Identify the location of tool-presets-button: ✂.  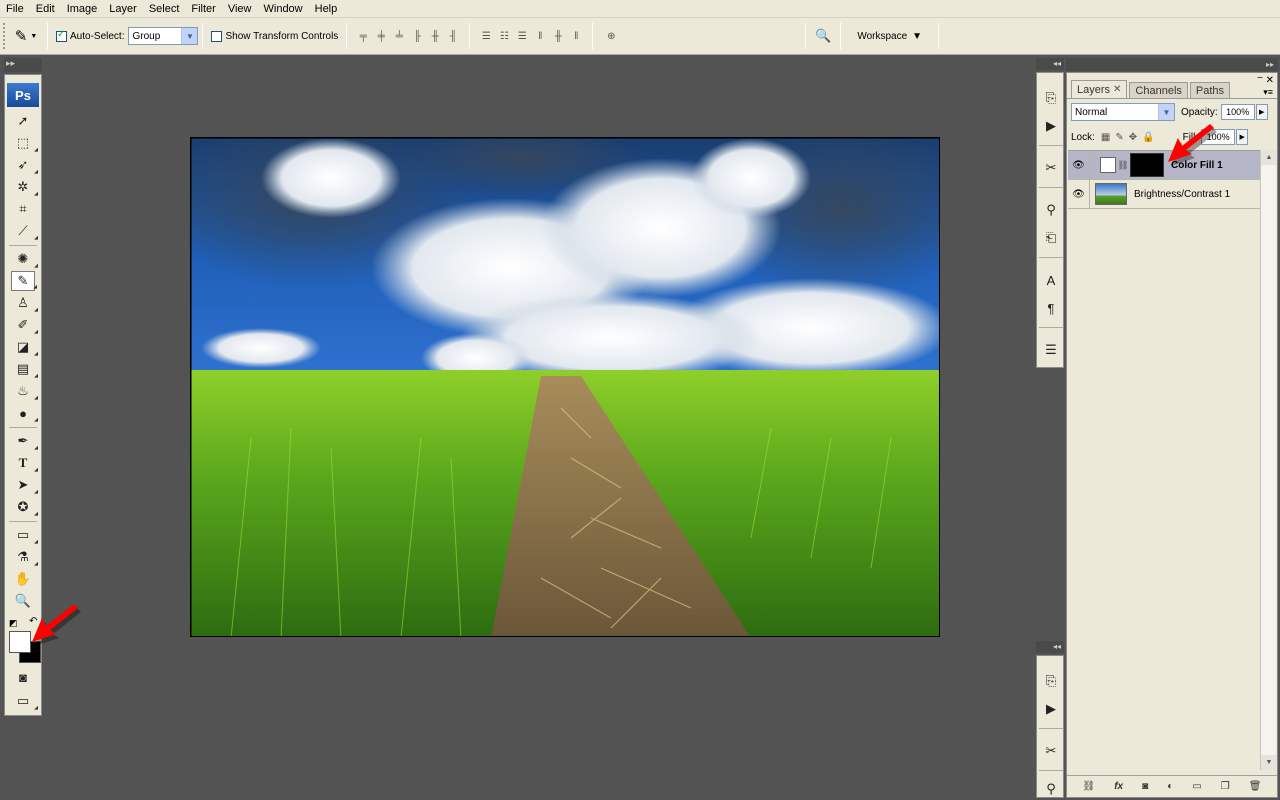
(1051, 168).